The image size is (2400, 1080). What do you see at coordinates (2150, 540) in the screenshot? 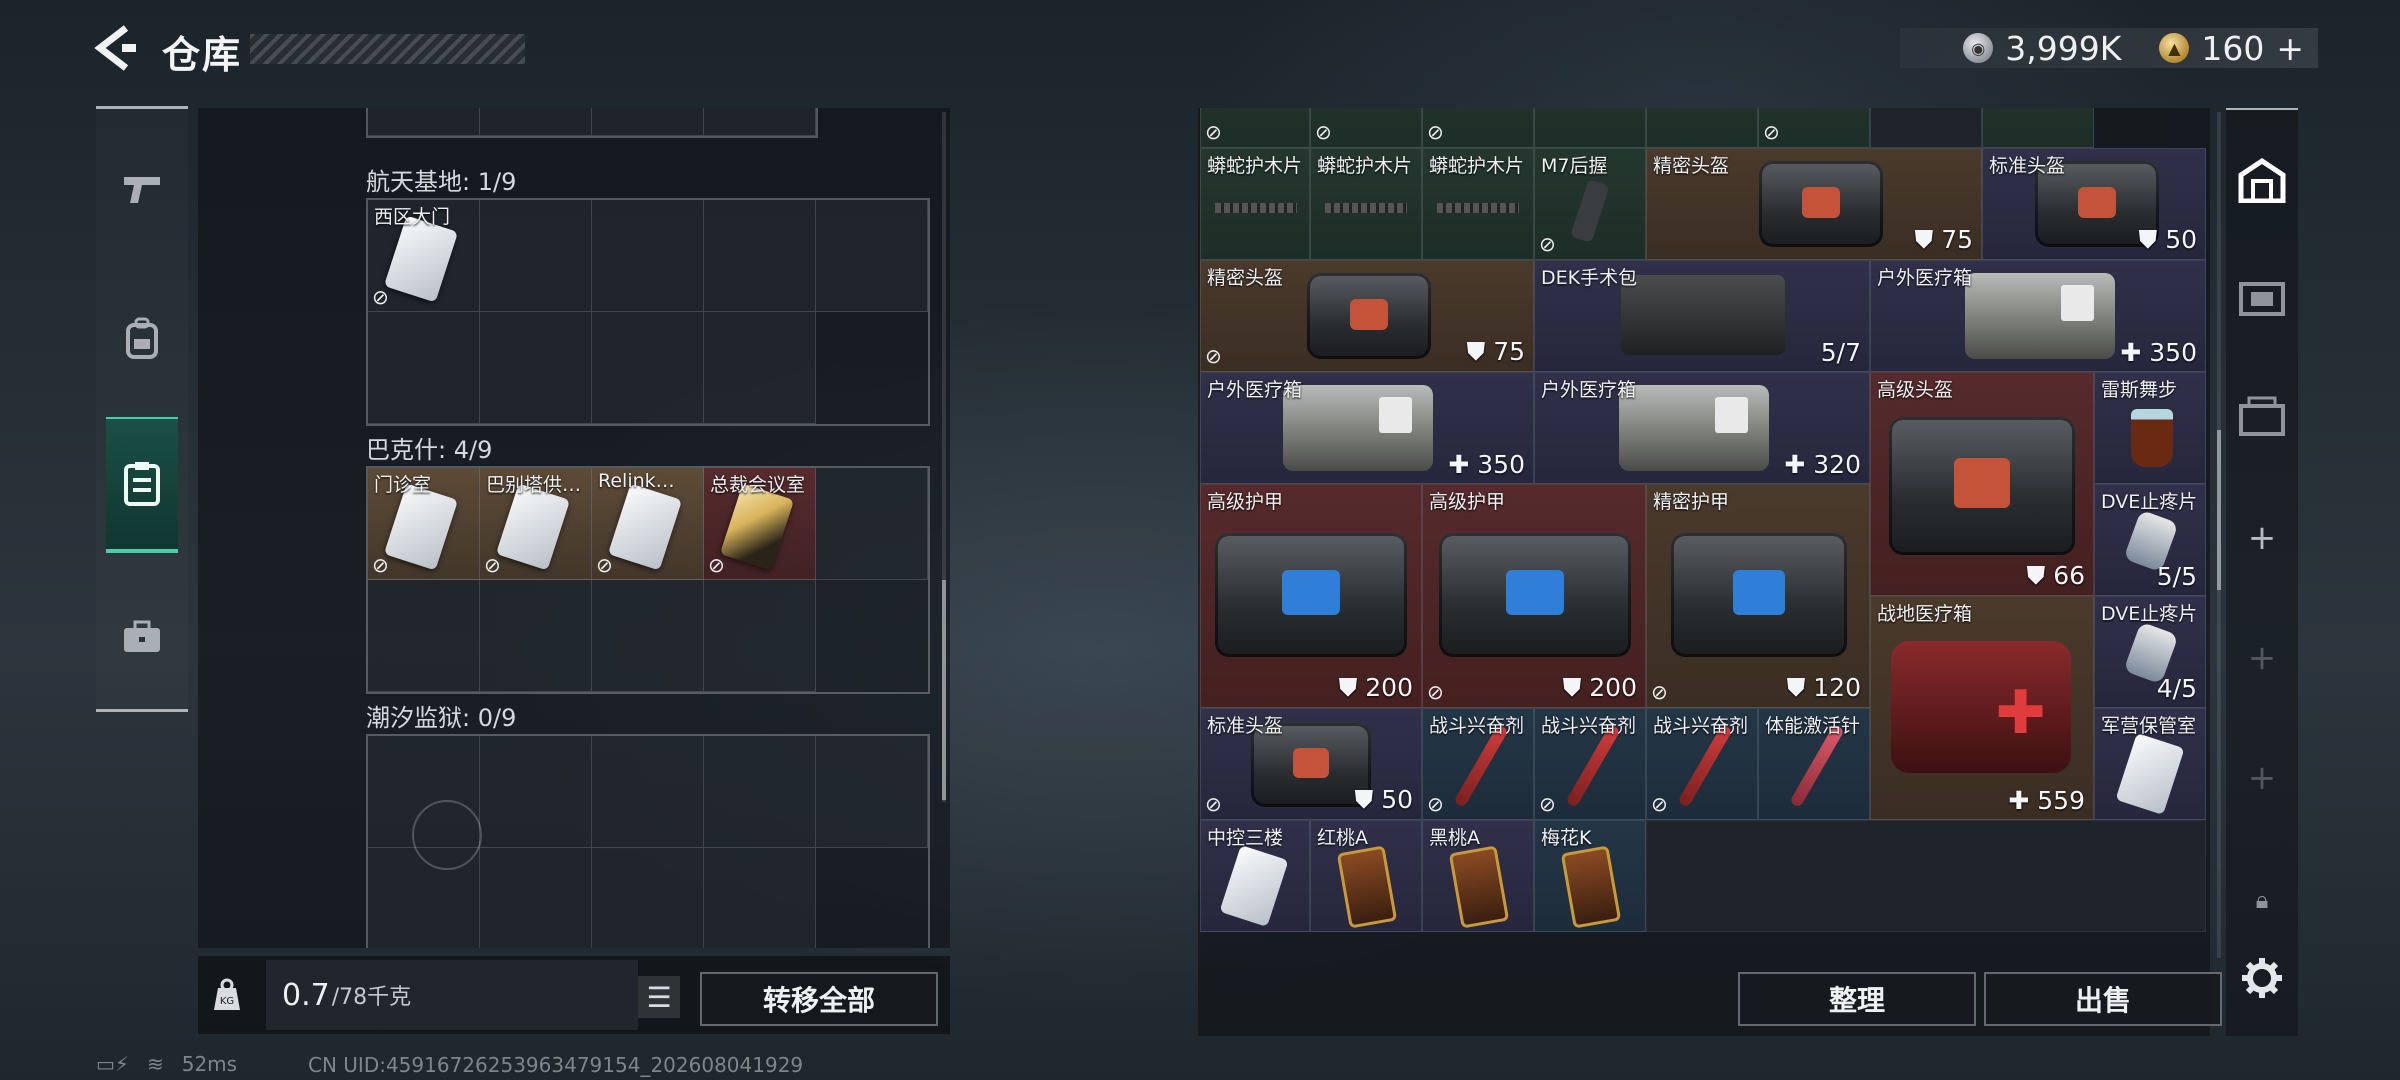
I see `inventory-item: DVE止疼片 5/5` at bounding box center [2150, 540].